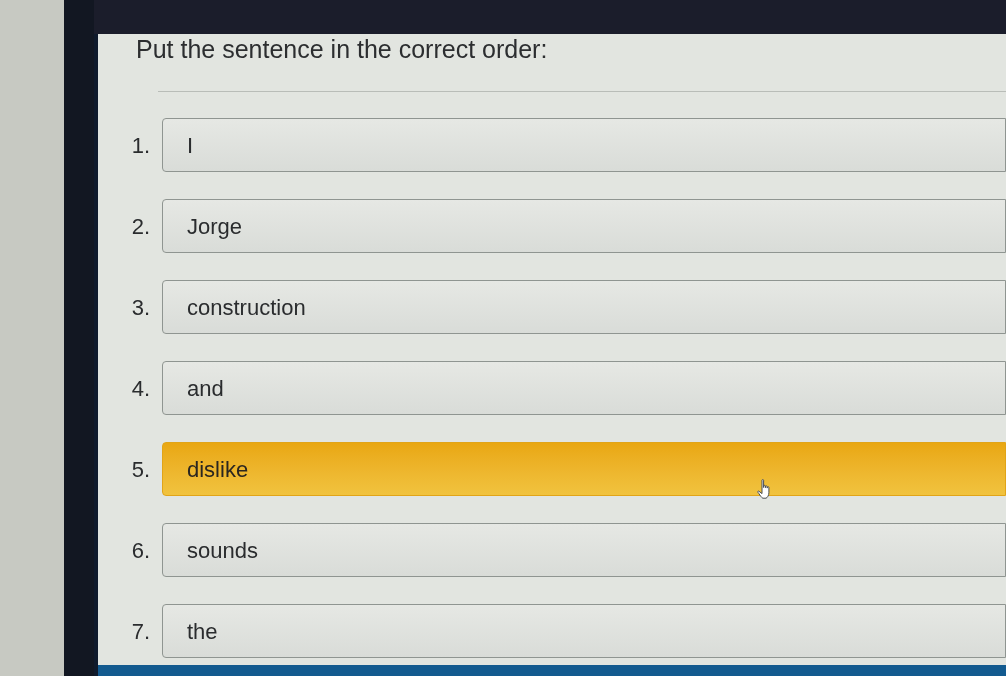 Image resolution: width=1006 pixels, height=676 pixels. What do you see at coordinates (140, 145) in the screenshot?
I see `item-number: 1.` at bounding box center [140, 145].